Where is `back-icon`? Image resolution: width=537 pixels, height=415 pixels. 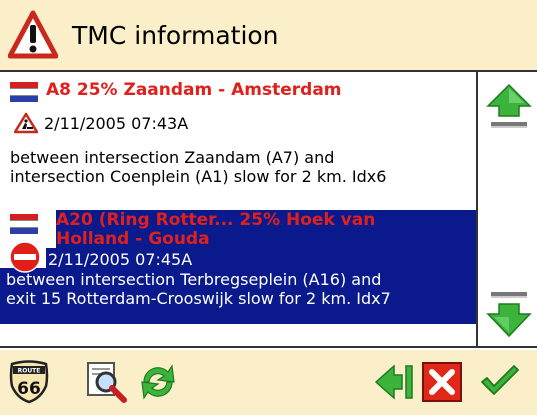
back-icon is located at coordinates (394, 382).